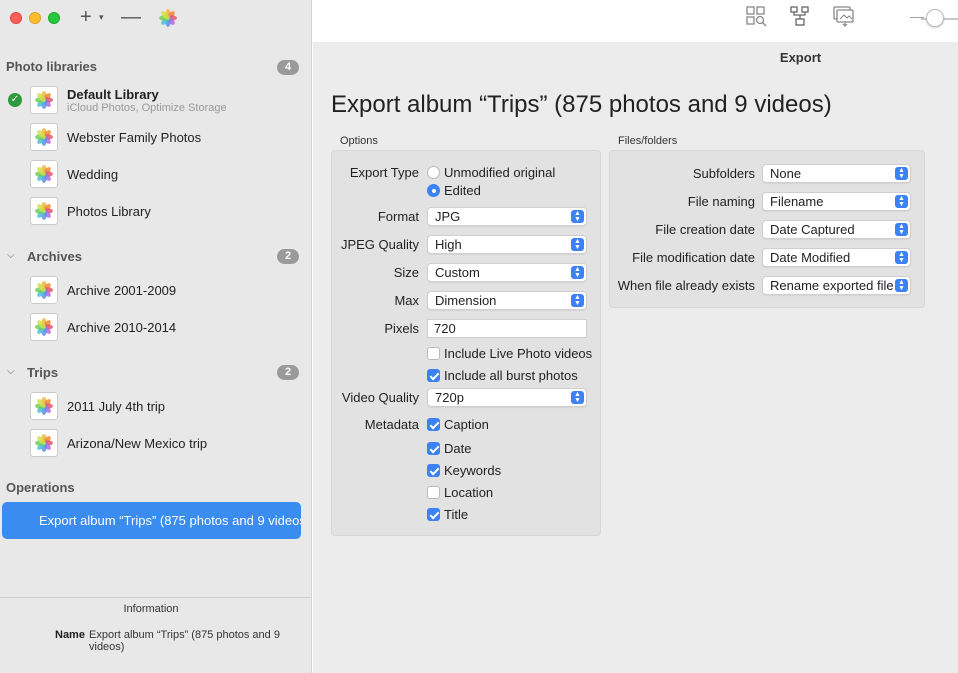  What do you see at coordinates (42, 372) in the screenshot?
I see `trips-header: Trips` at bounding box center [42, 372].